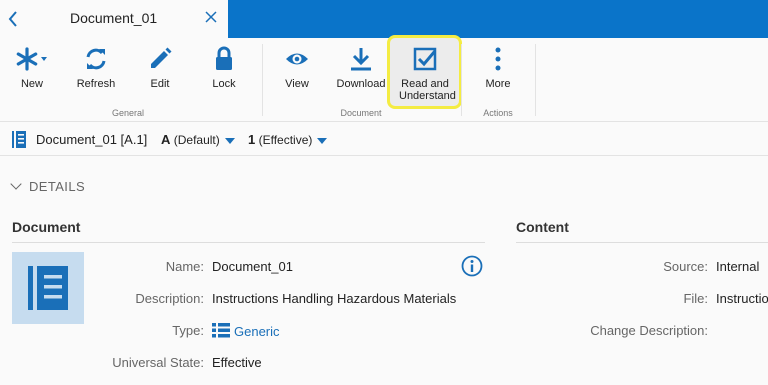 This screenshot has width=768, height=385. Describe the element at coordinates (425, 73) in the screenshot. I see `read-and-understand-button: Read and Understand` at that location.